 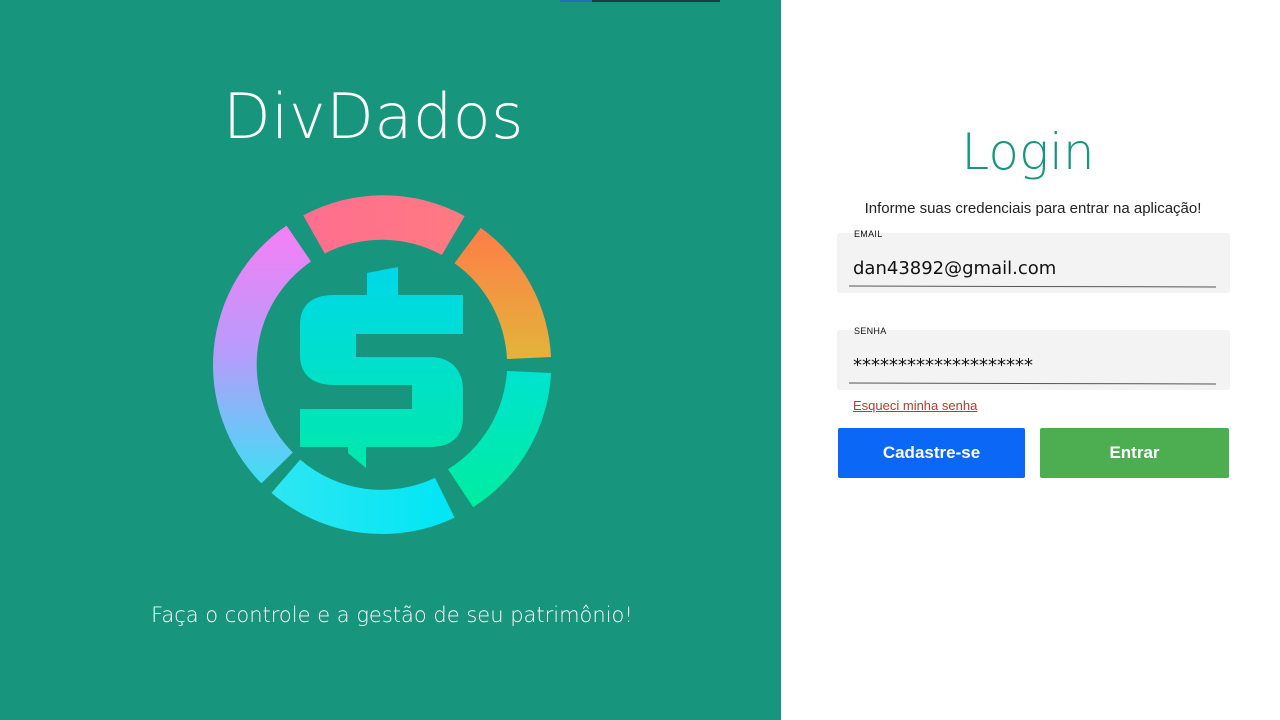 What do you see at coordinates (1033, 268) in the screenshot?
I see `email-input` at bounding box center [1033, 268].